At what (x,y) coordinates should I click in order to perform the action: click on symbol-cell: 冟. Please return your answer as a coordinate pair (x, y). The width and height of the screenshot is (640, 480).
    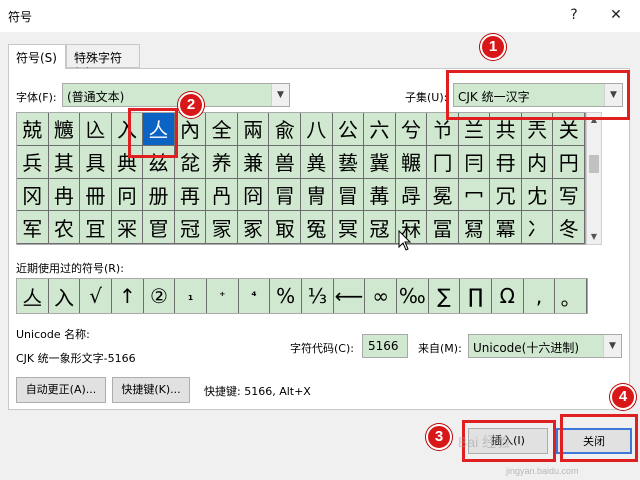
    Looking at the image, I should click on (159, 227).